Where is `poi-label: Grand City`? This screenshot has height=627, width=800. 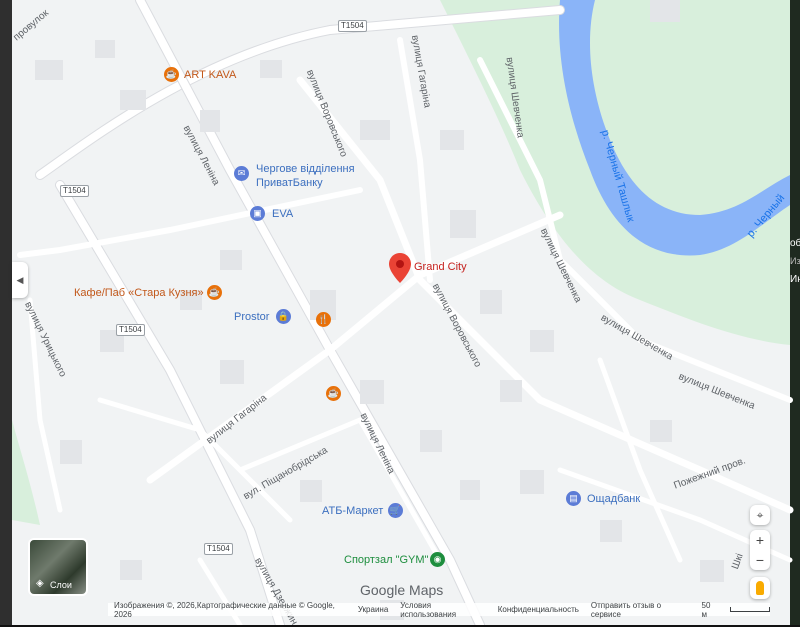
poi-label: Grand City is located at coordinates (440, 267).